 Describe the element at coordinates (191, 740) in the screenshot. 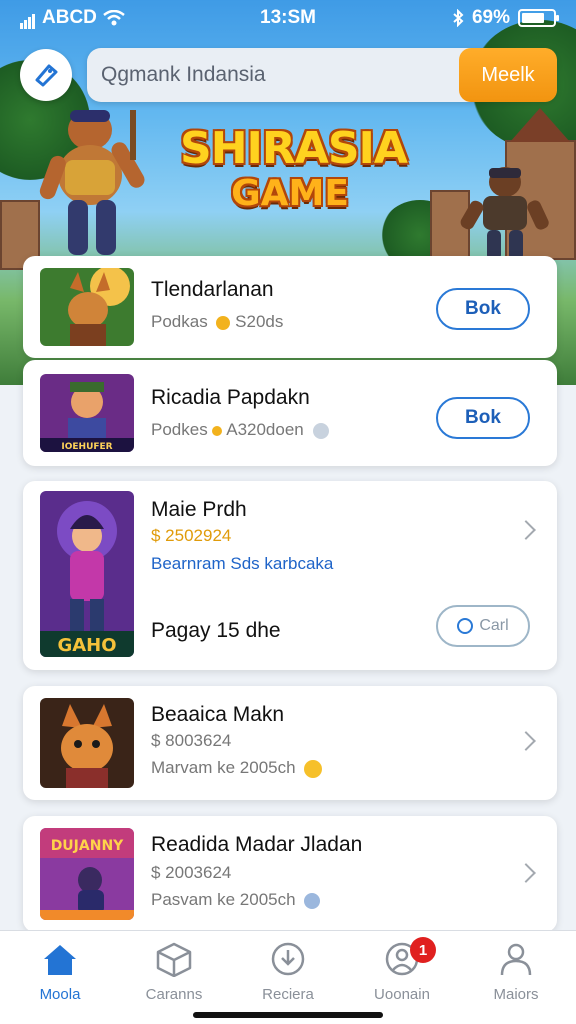

I see `card-price: $ 8003624` at that location.